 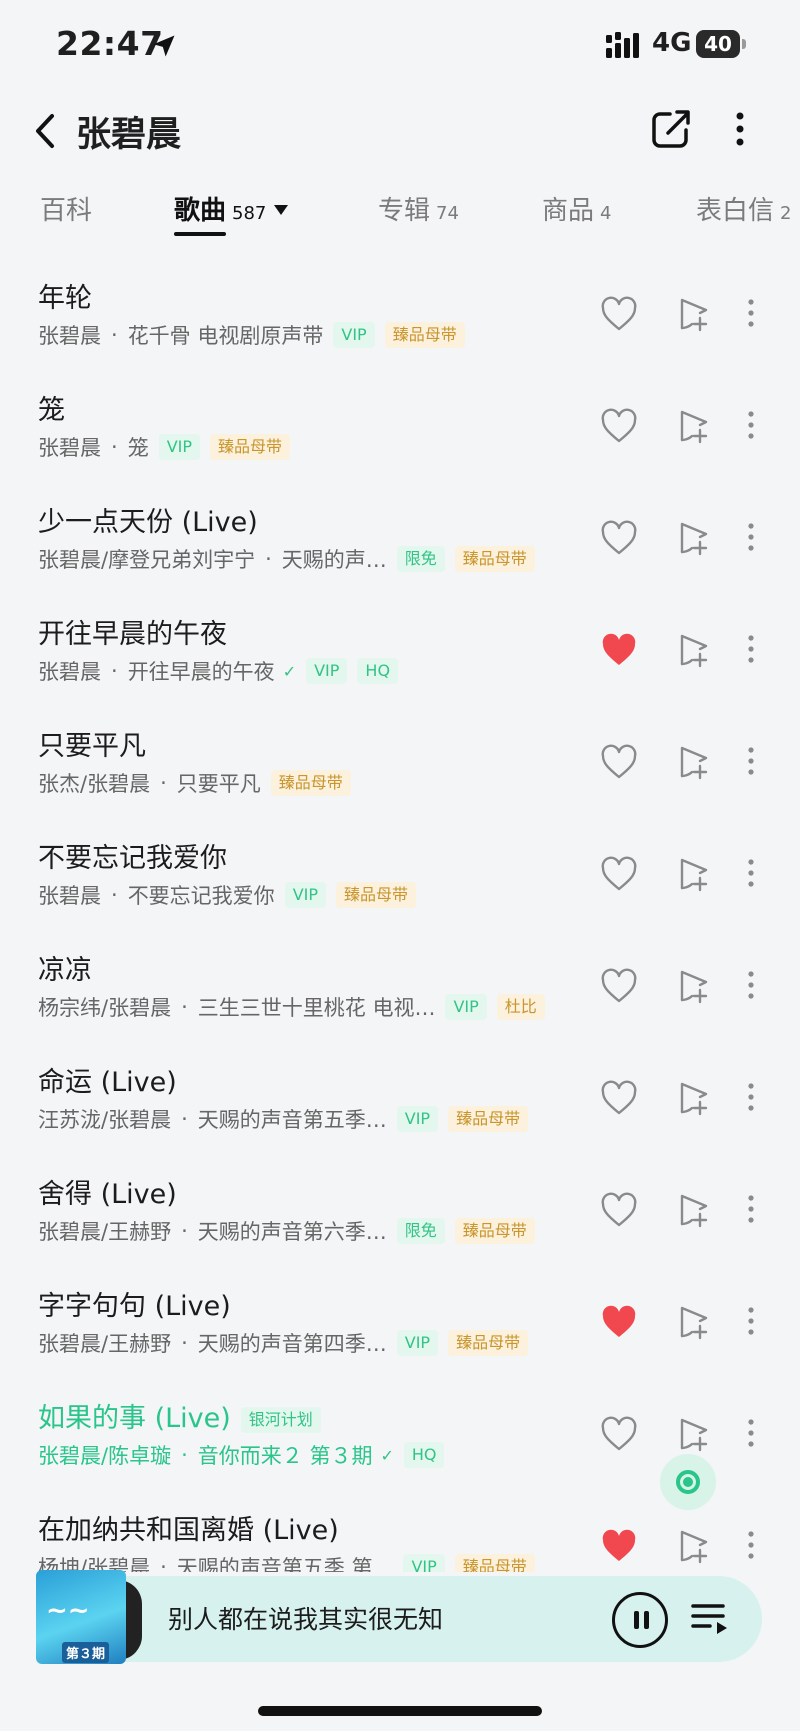 What do you see at coordinates (721, 45) in the screenshot?
I see `battery-icon: 40` at bounding box center [721, 45].